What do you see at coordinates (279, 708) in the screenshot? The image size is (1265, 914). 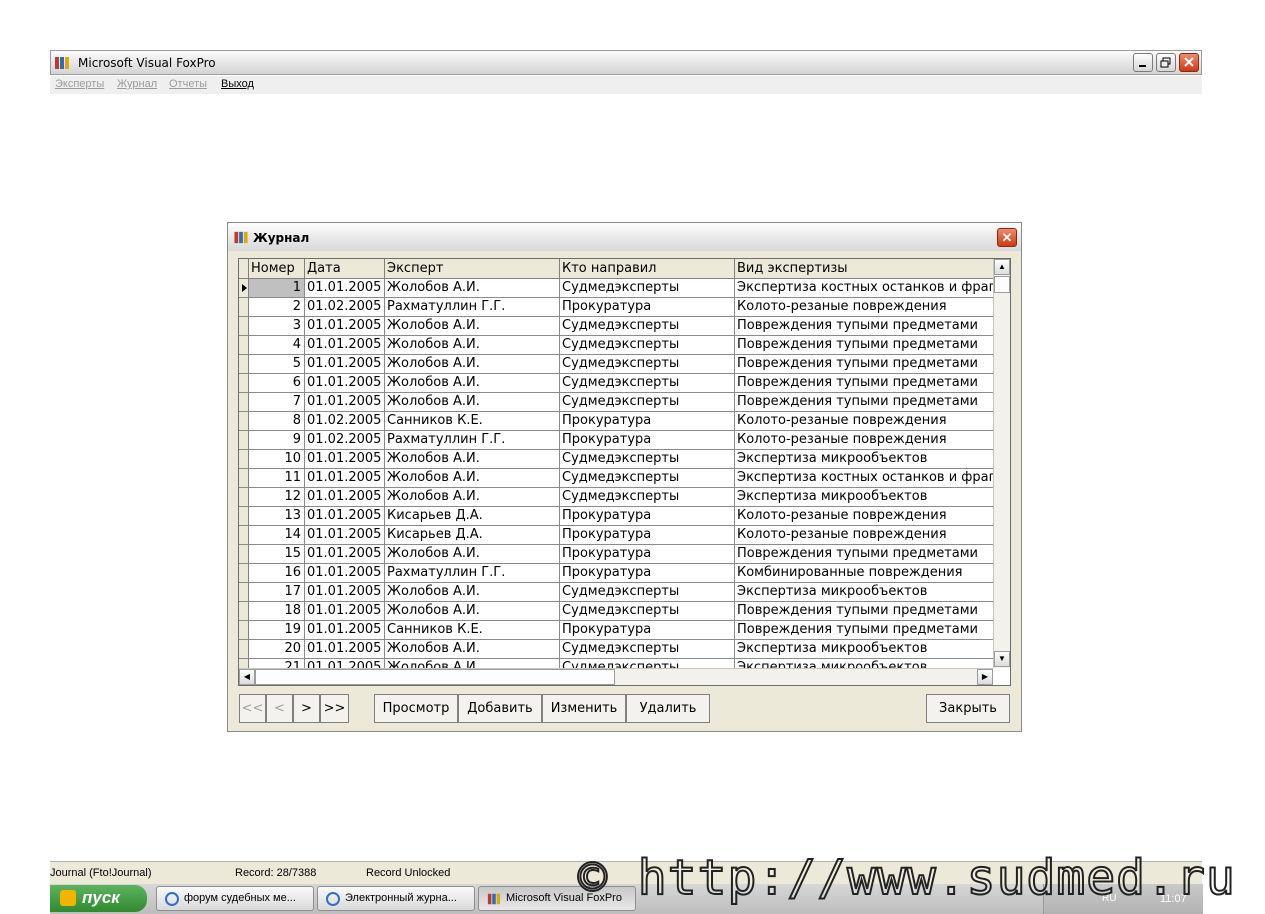 I see `previous-record-button: <` at bounding box center [279, 708].